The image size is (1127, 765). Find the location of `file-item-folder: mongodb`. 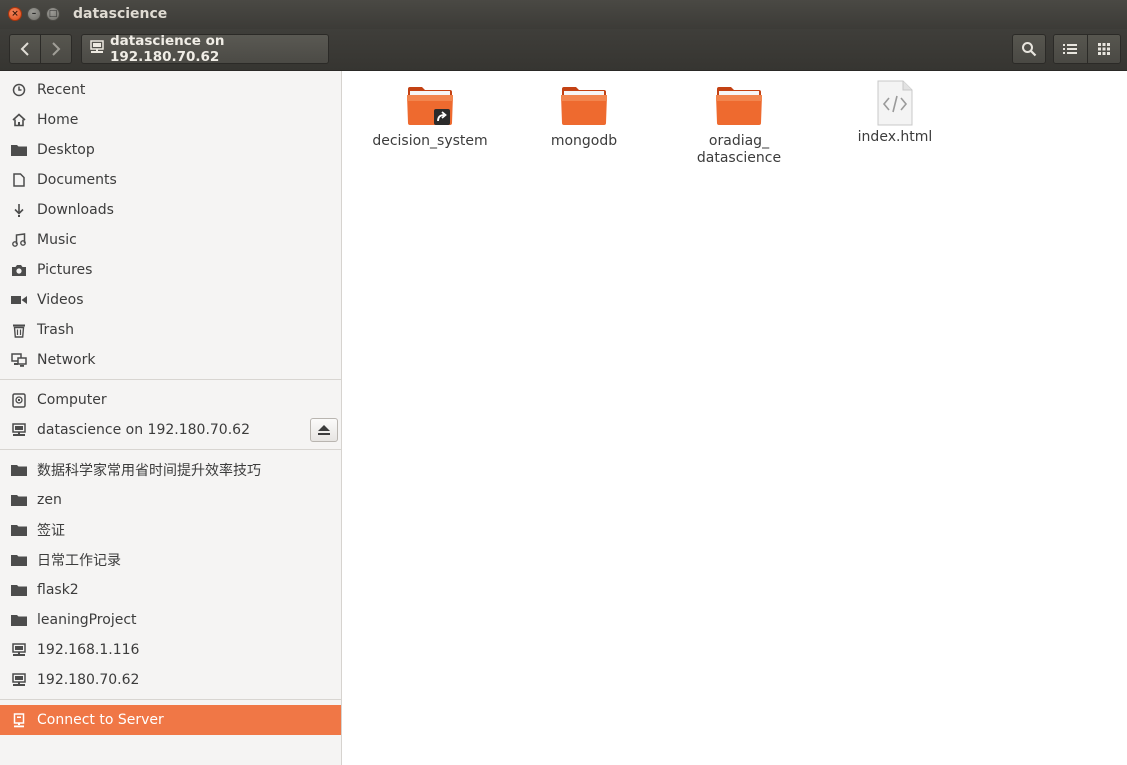

file-item-folder: mongodb is located at coordinates (584, 116).